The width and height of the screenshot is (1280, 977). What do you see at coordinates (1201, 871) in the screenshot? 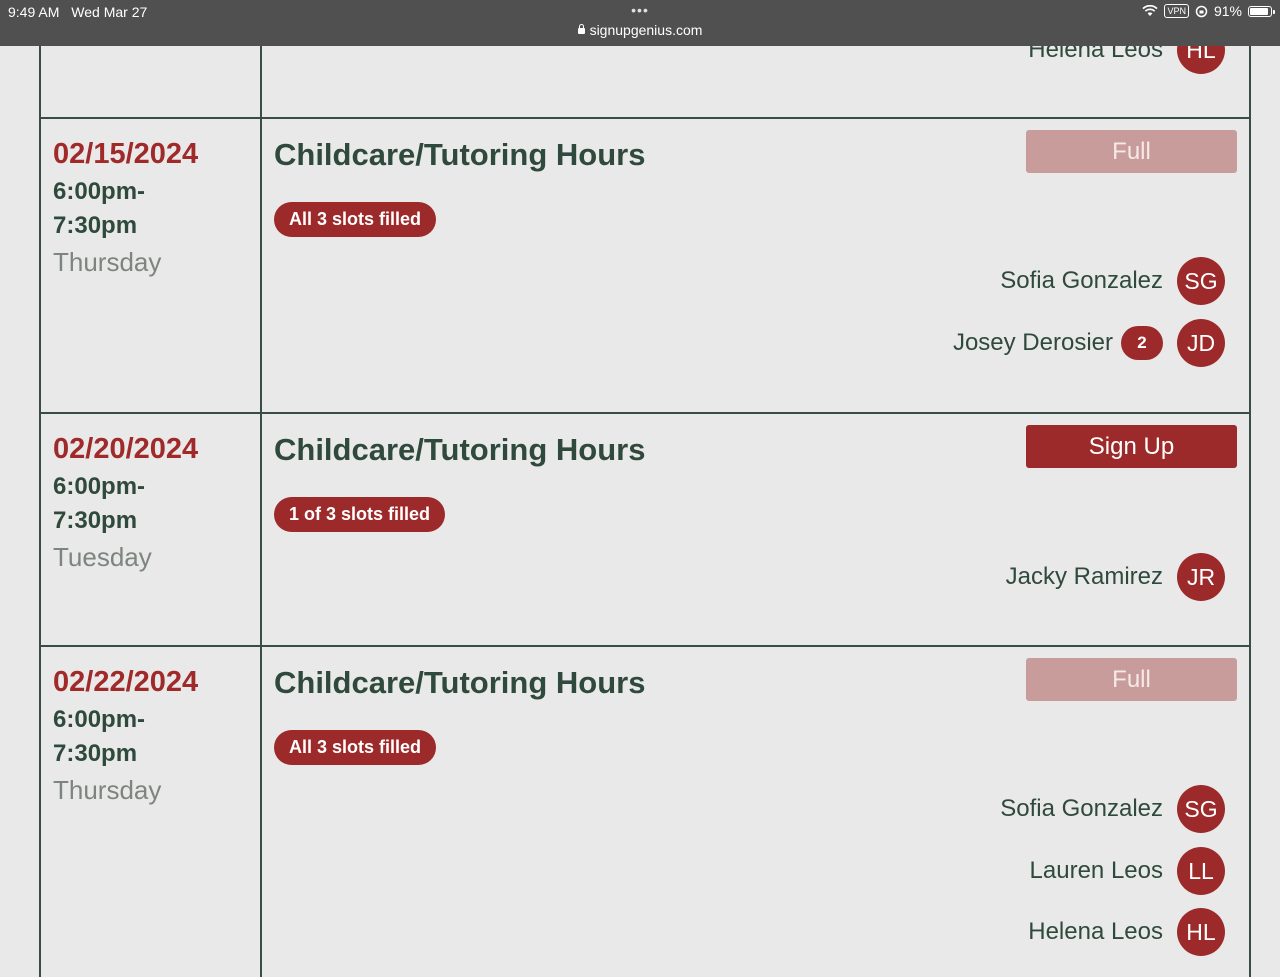
I see `avatar: LL` at bounding box center [1201, 871].